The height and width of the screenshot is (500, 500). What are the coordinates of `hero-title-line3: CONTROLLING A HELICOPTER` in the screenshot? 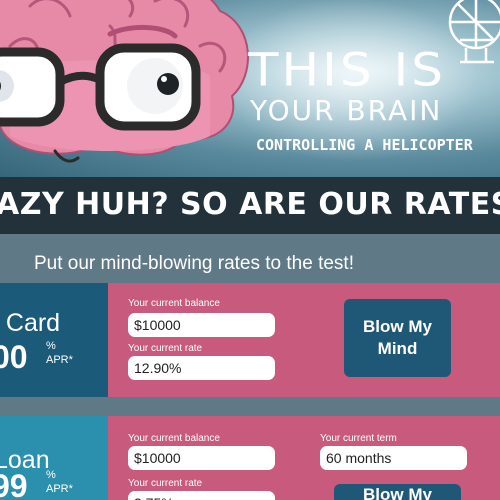 It's located at (364, 145).